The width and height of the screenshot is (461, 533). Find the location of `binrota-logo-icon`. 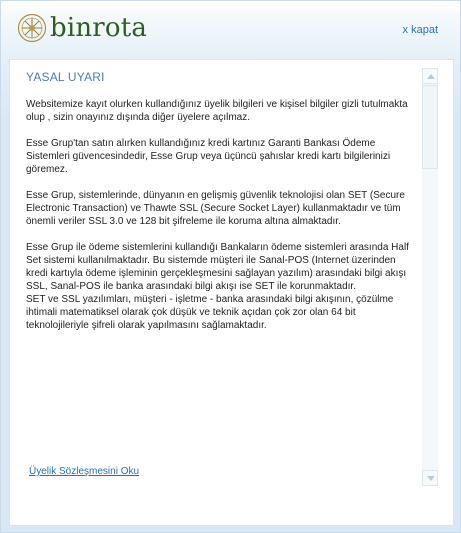

binrota-logo-icon is located at coordinates (32, 28).